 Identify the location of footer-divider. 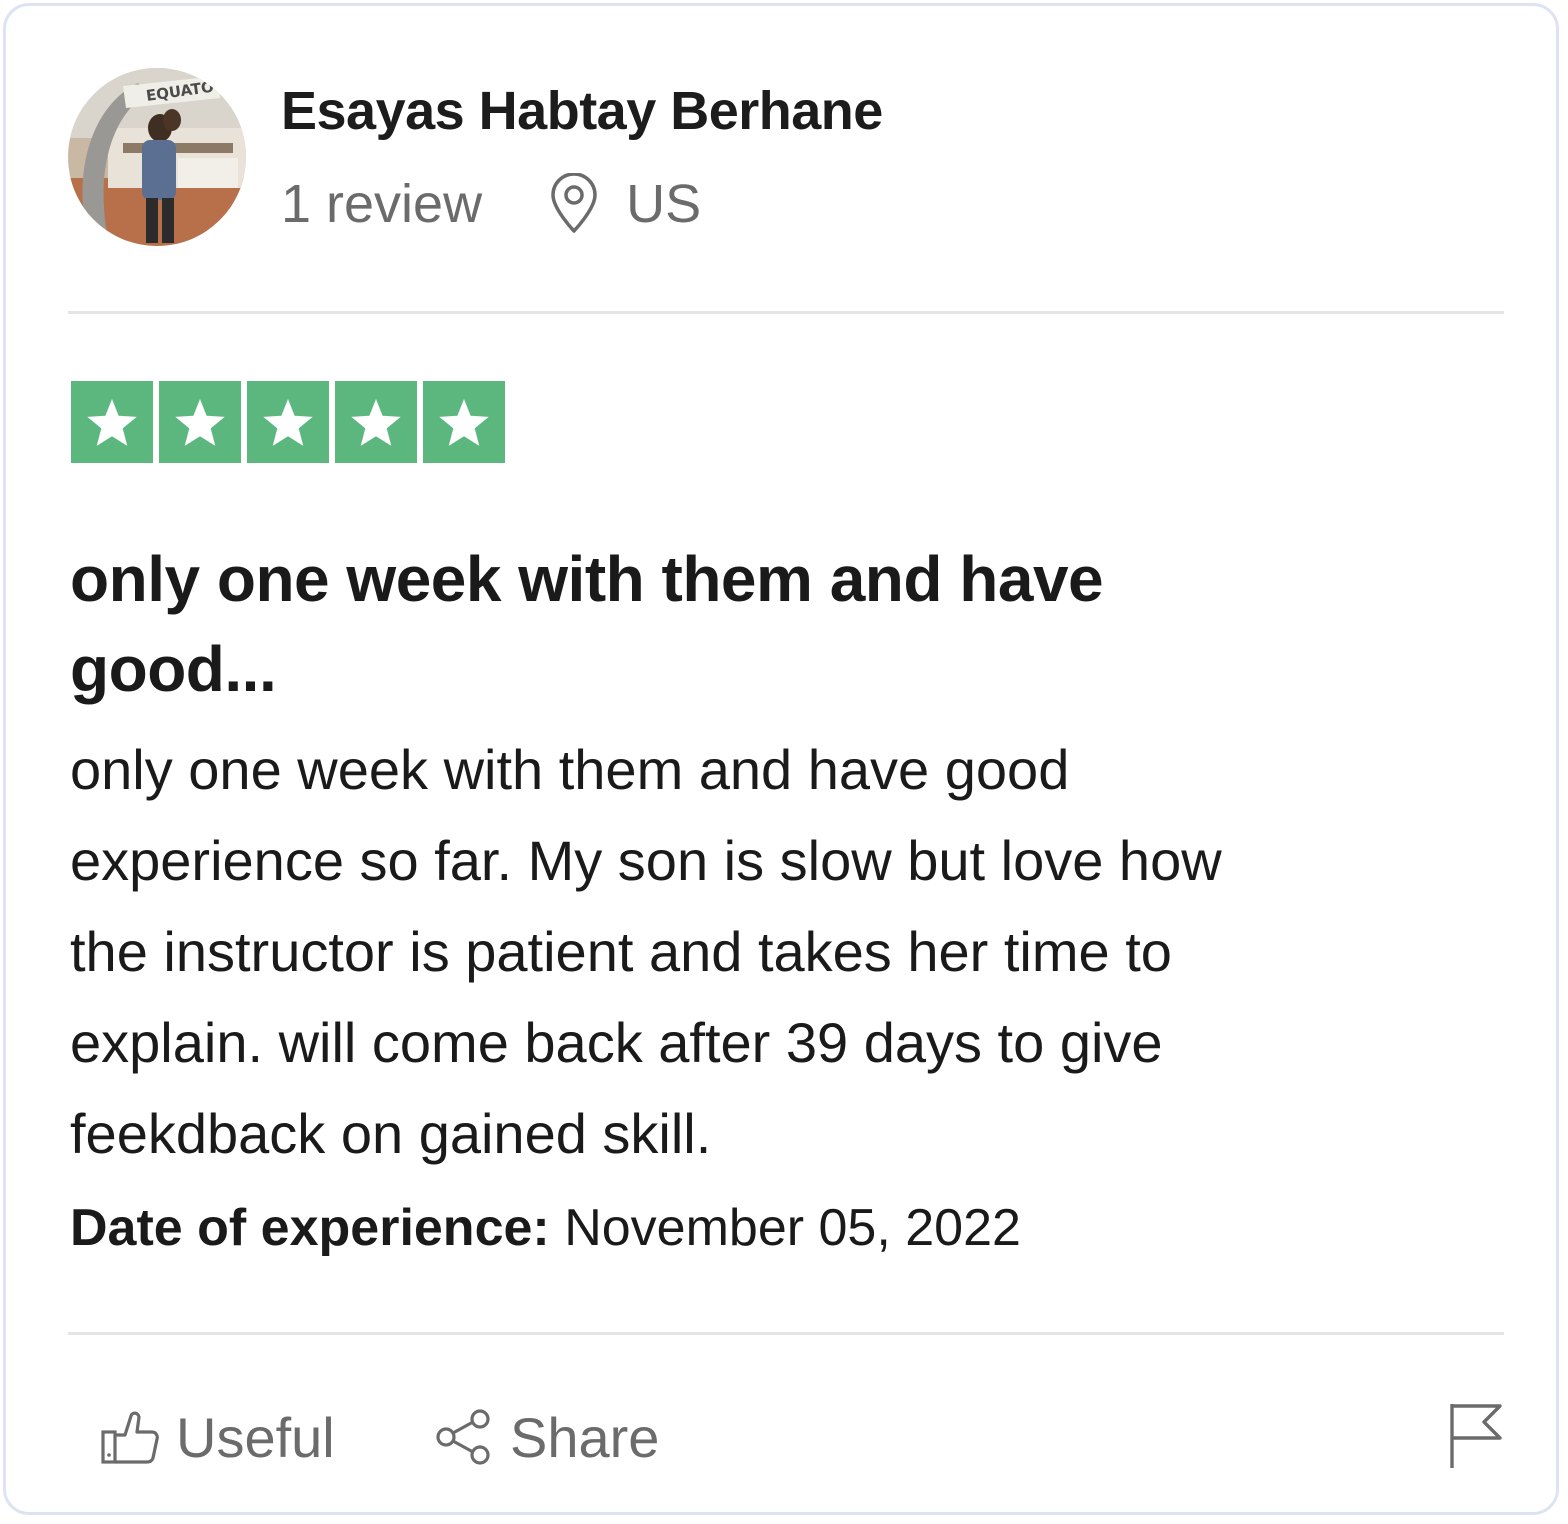
(786, 1333).